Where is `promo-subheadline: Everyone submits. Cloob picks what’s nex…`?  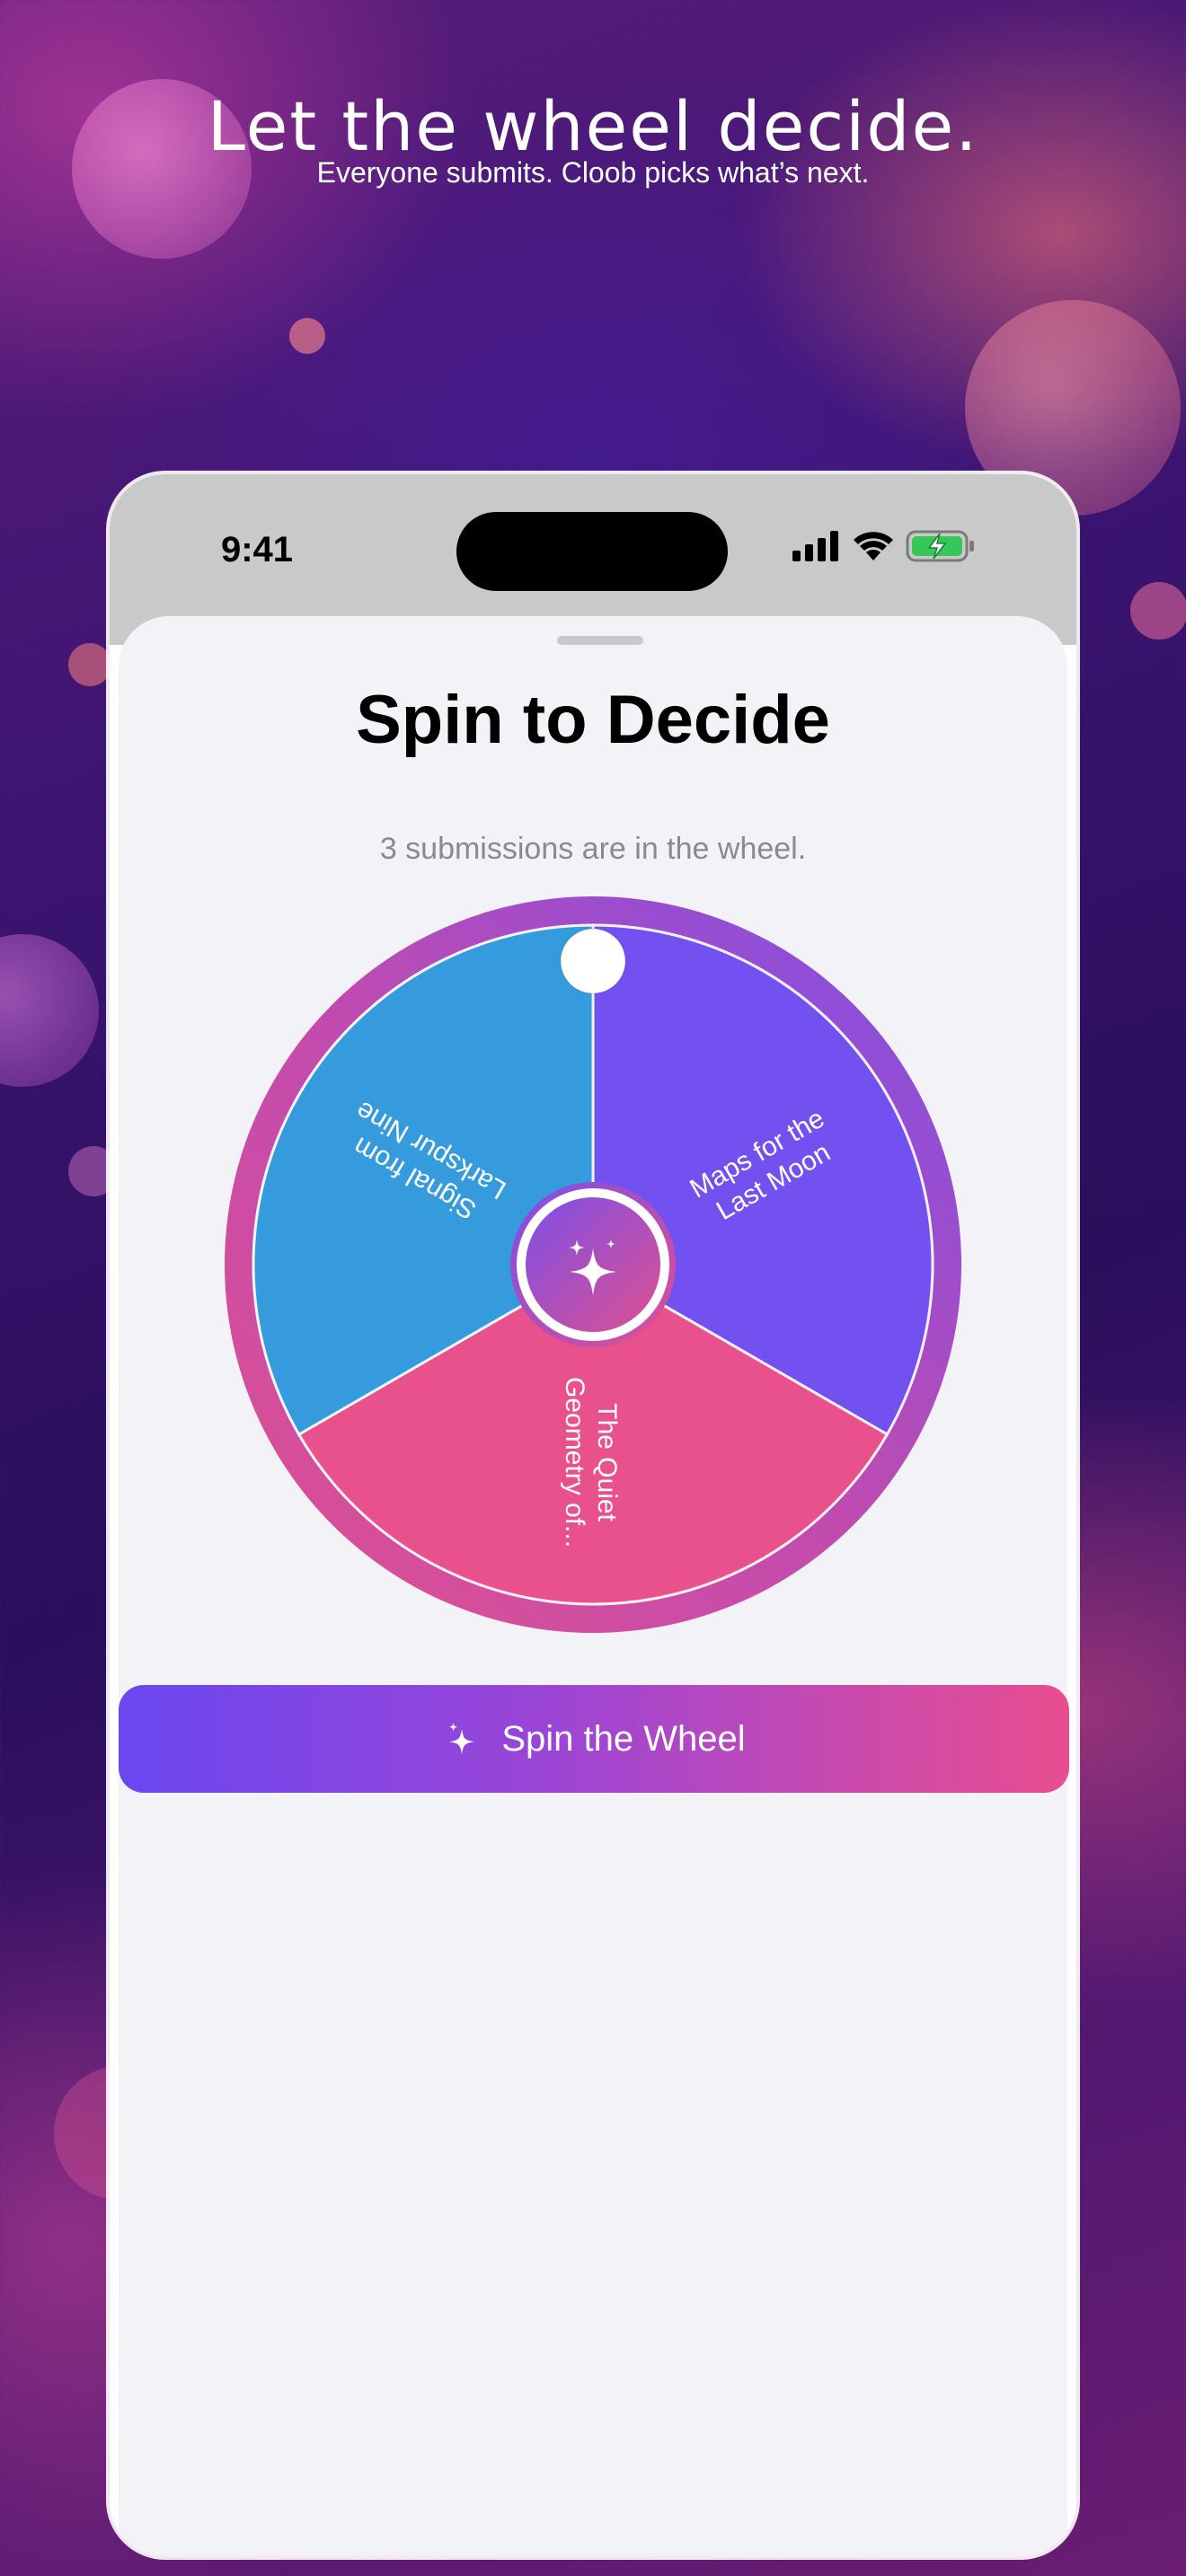
promo-subheadline: Everyone submits. Cloob picks what’s nex… is located at coordinates (593, 172).